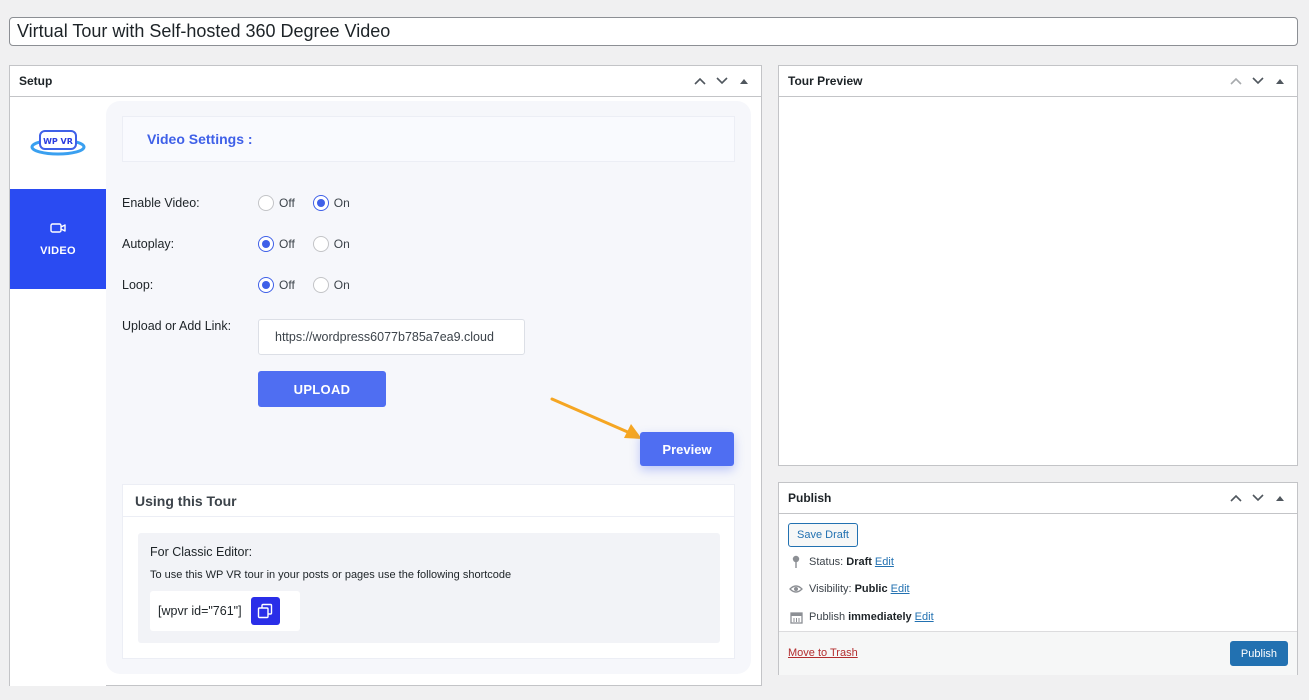 This screenshot has width=1309, height=700. Describe the element at coordinates (385, 81) in the screenshot. I see `setup-header: Setup` at that location.